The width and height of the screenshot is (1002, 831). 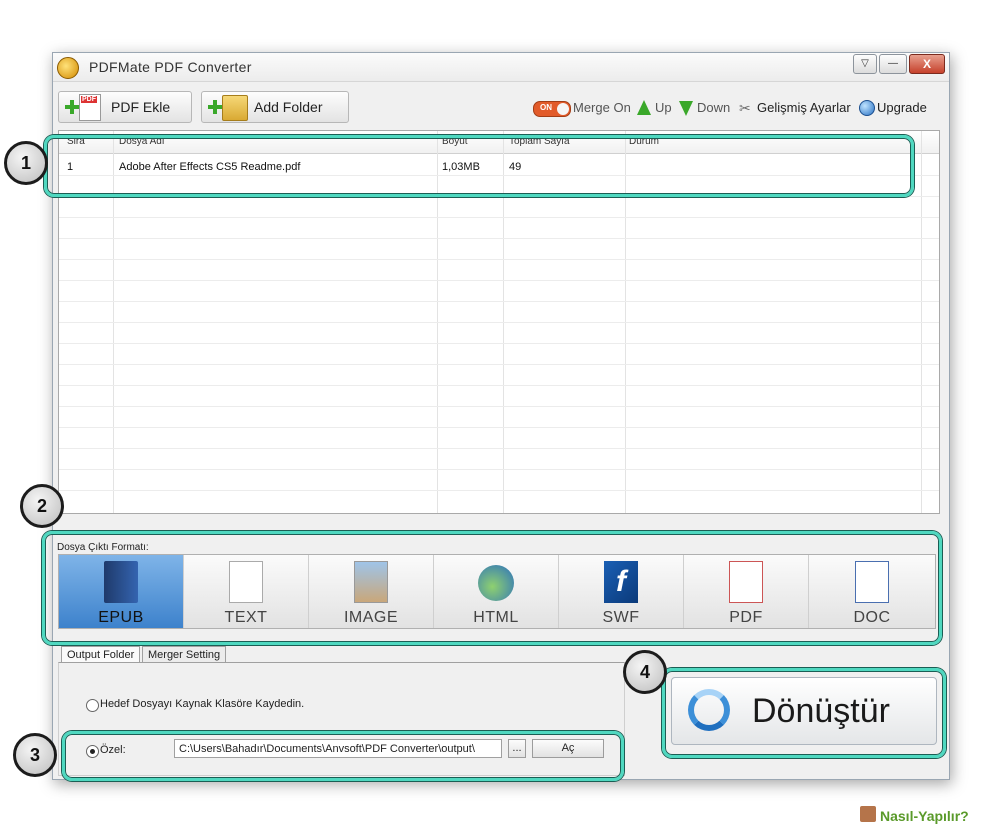 I want to click on folder-icon, so click(x=235, y=108).